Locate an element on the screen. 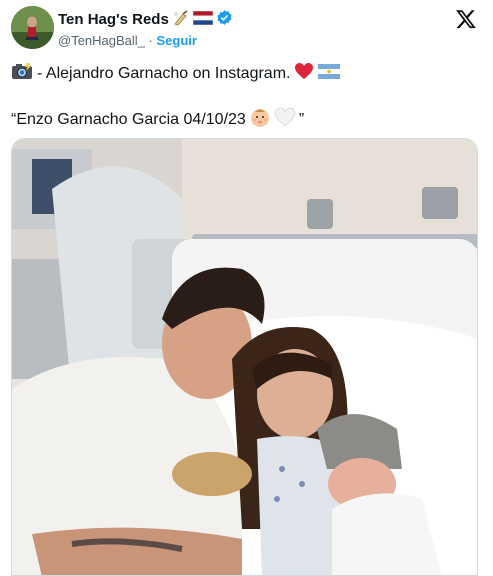 The width and height of the screenshot is (493, 576). verified-badge-icon is located at coordinates (224, 19).